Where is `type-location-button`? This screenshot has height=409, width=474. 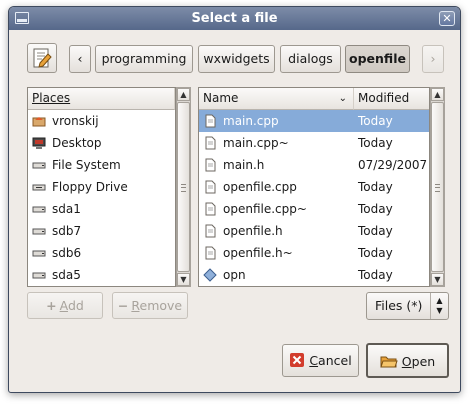 type-location-button is located at coordinates (42, 58).